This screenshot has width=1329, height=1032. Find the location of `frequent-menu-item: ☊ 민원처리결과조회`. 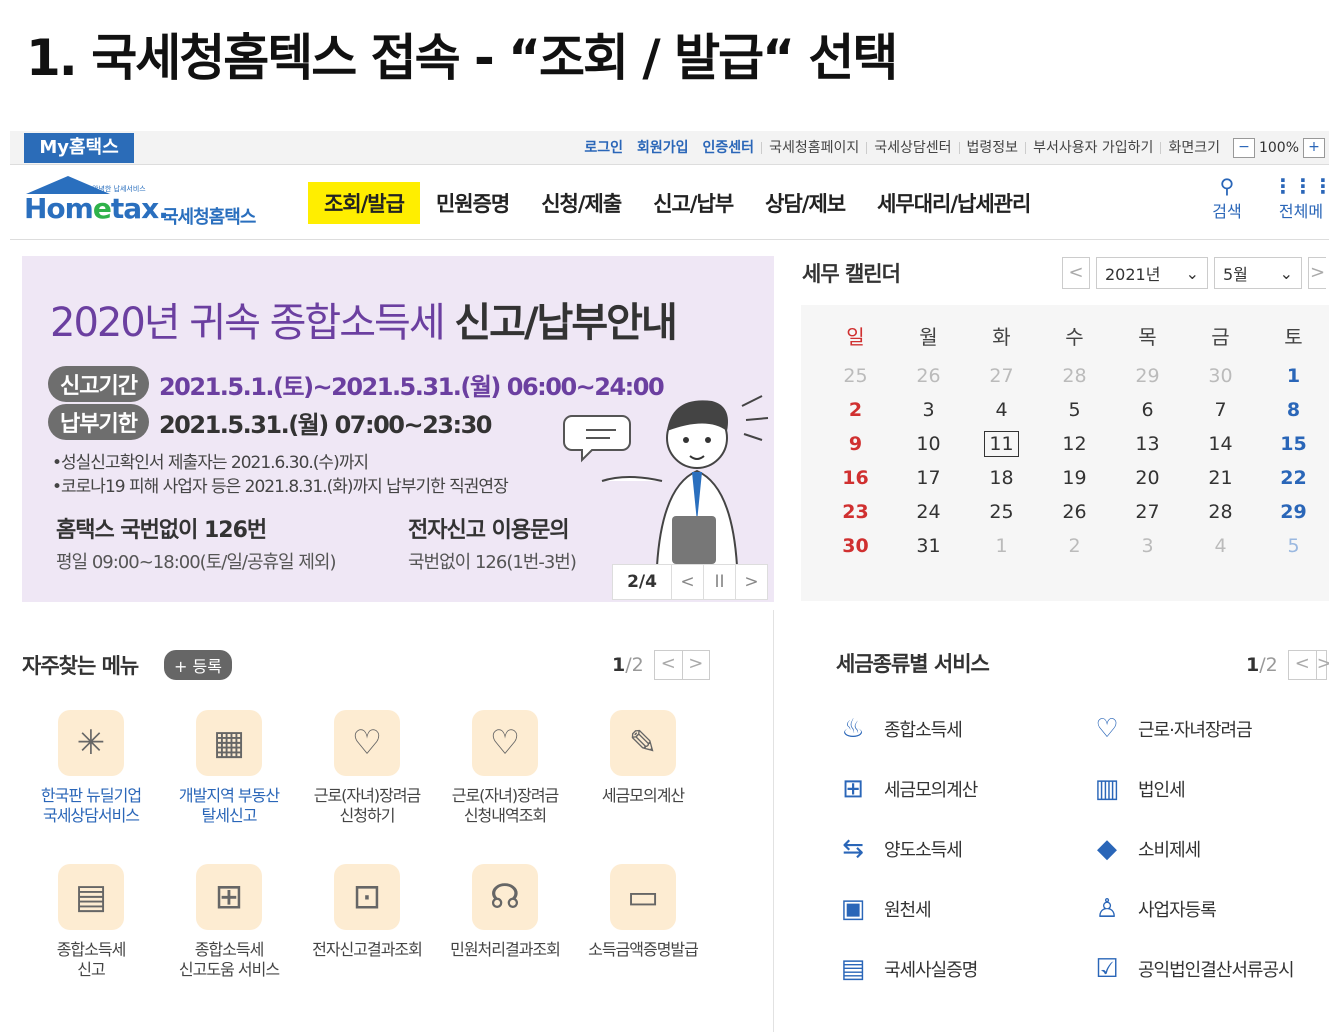

frequent-menu-item: ☊ 민원처리결과조회 is located at coordinates (505, 912).